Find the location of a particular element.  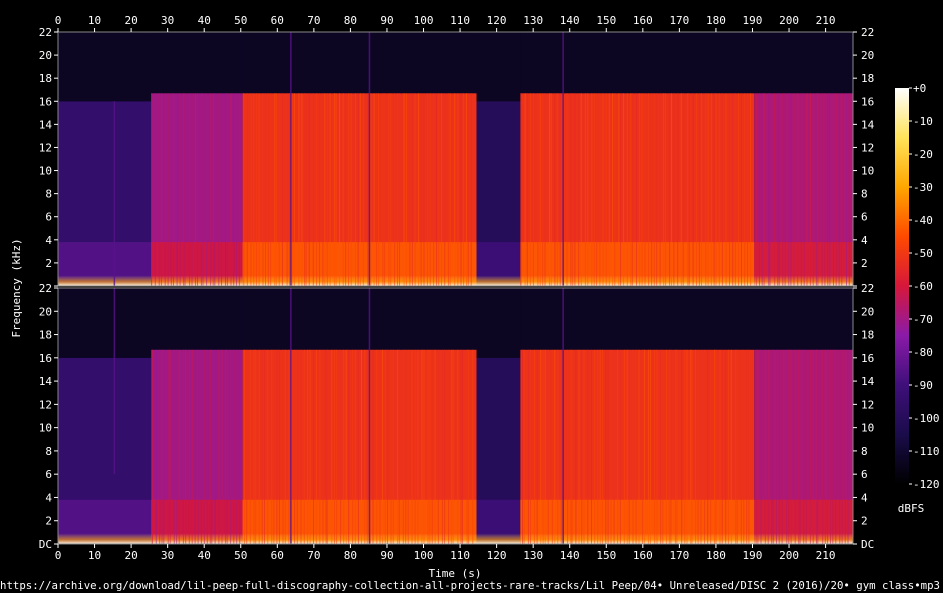

y-tick-label-left: DC is located at coordinates (45, 544).